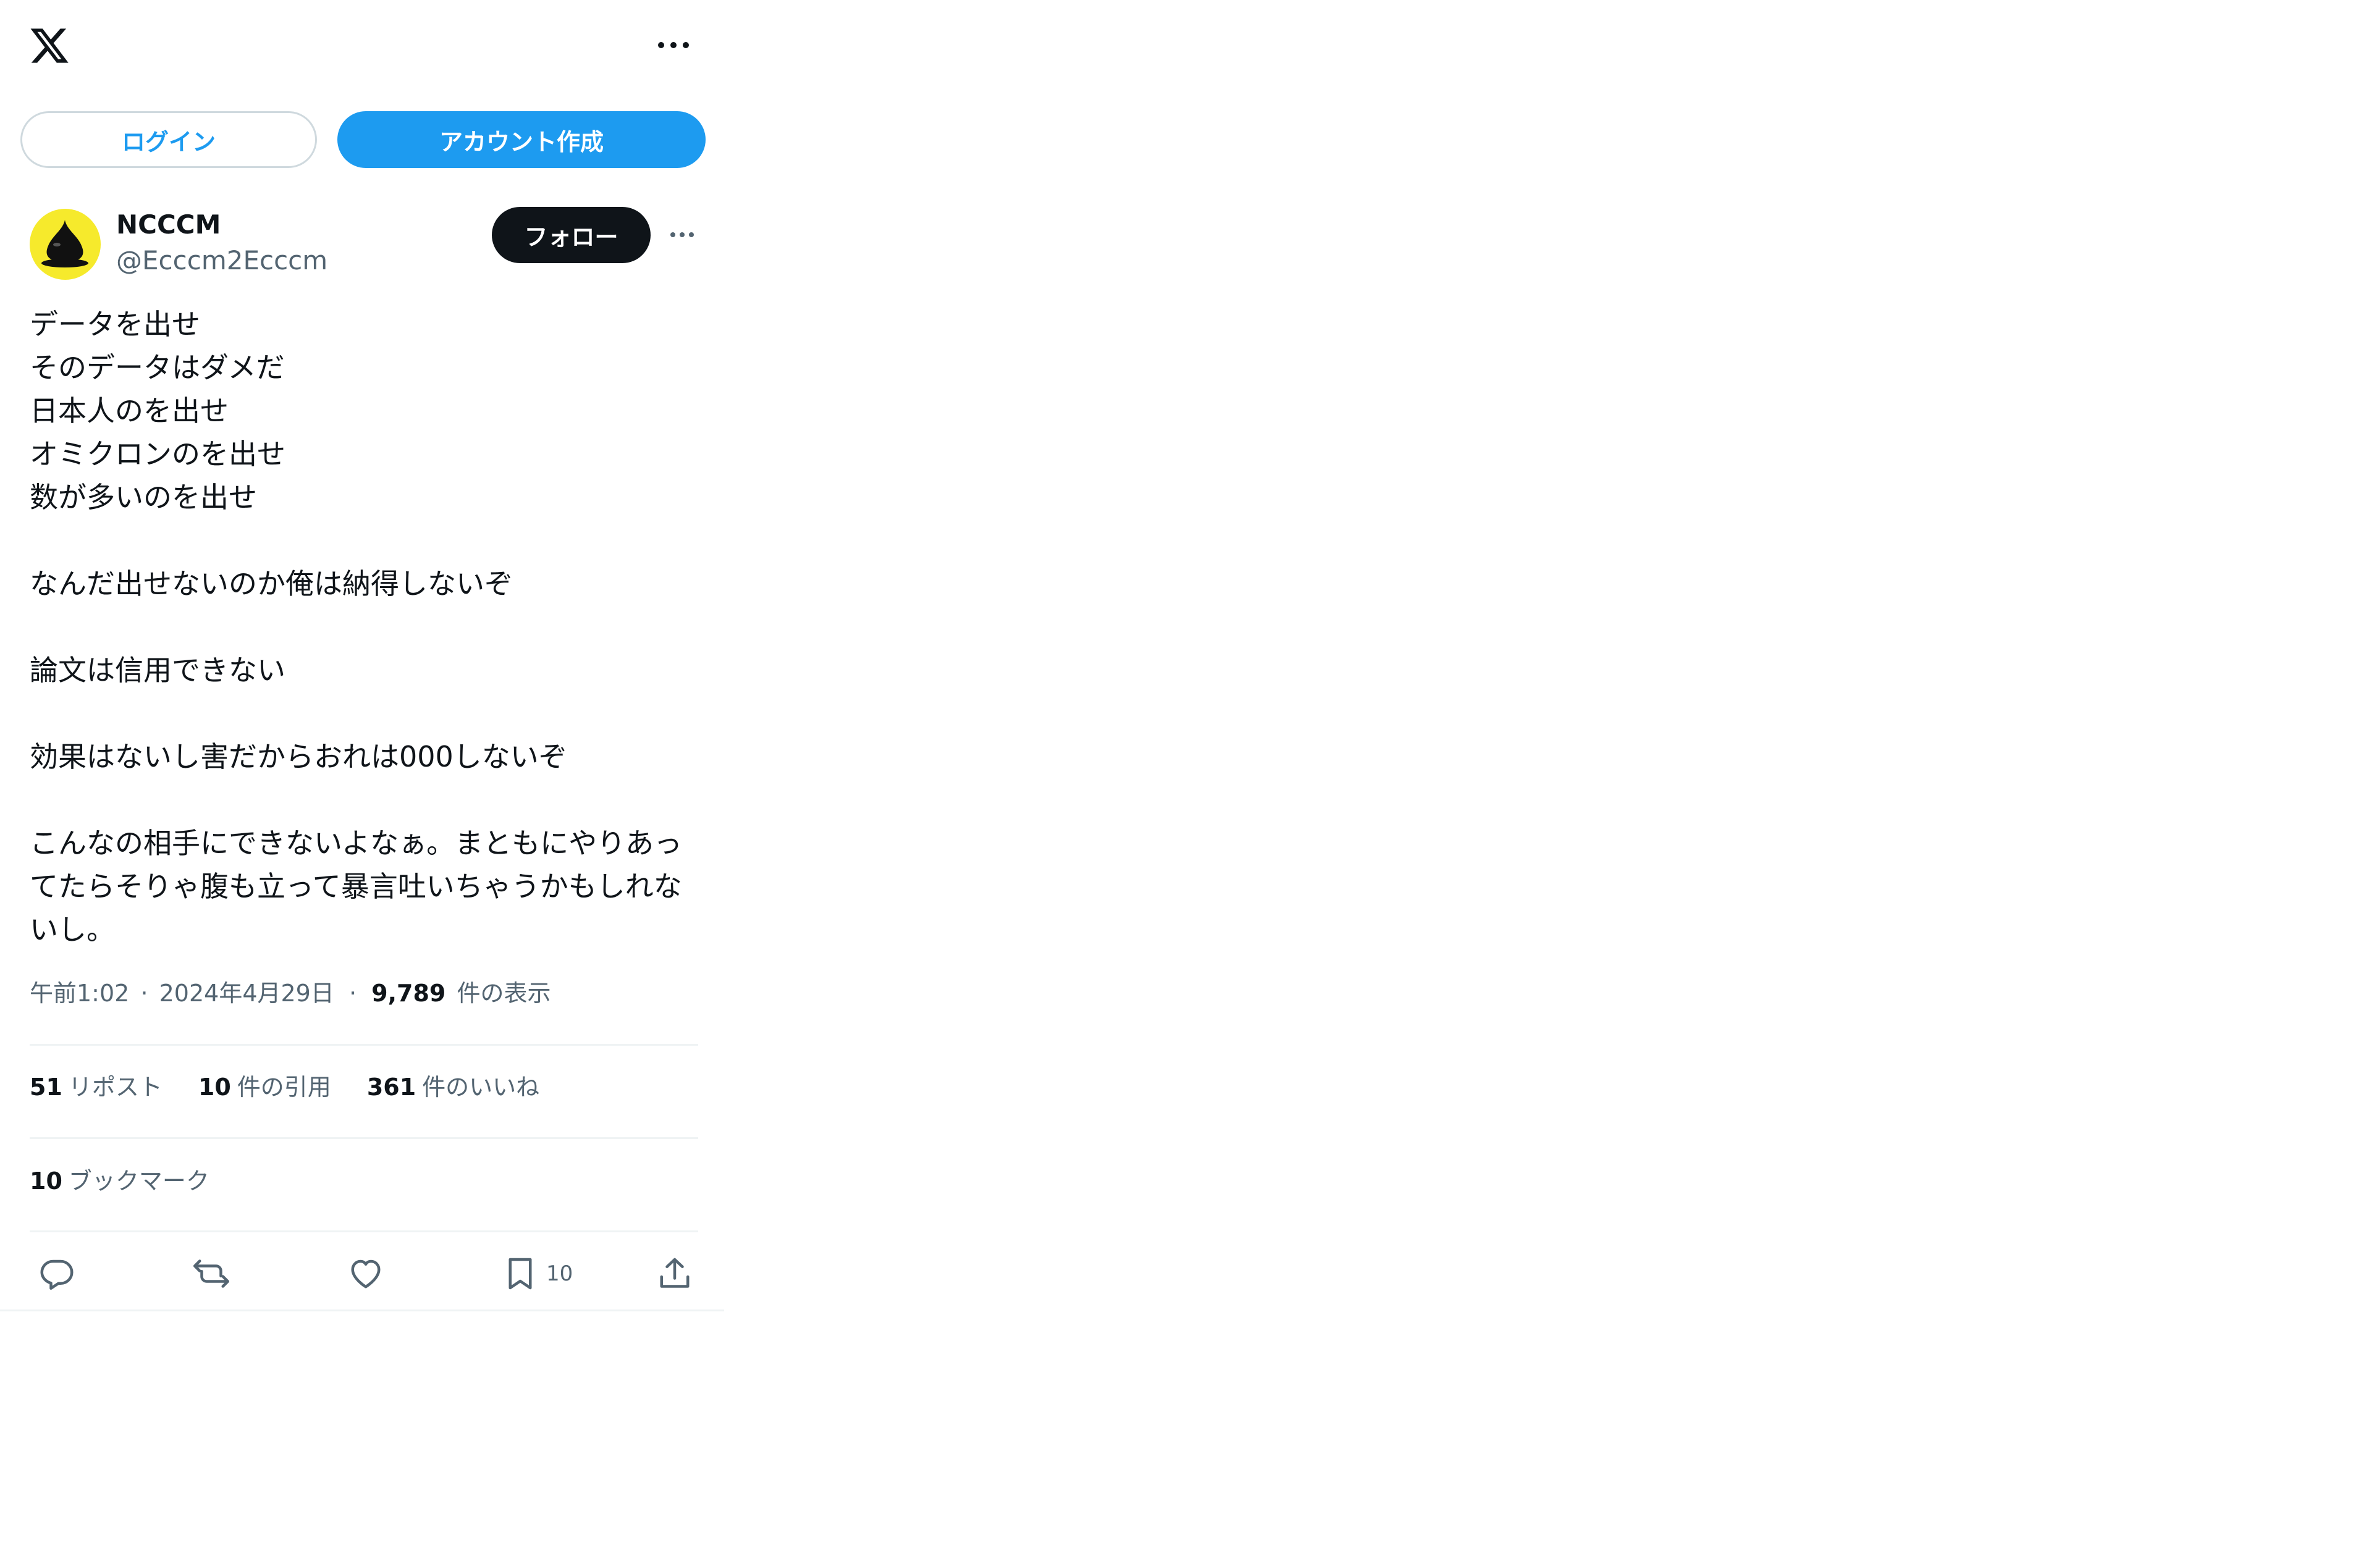 The height and width of the screenshot is (1564, 2380). I want to click on author-handle: @Ecccm2Ecccm, so click(221, 260).